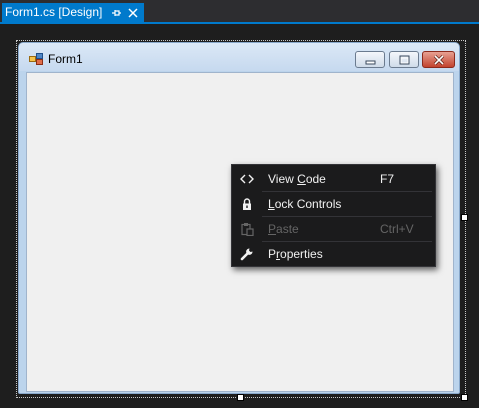 Image resolution: width=479 pixels, height=408 pixels. Describe the element at coordinates (283, 229) in the screenshot. I see `menu-item-label: Paste` at that location.